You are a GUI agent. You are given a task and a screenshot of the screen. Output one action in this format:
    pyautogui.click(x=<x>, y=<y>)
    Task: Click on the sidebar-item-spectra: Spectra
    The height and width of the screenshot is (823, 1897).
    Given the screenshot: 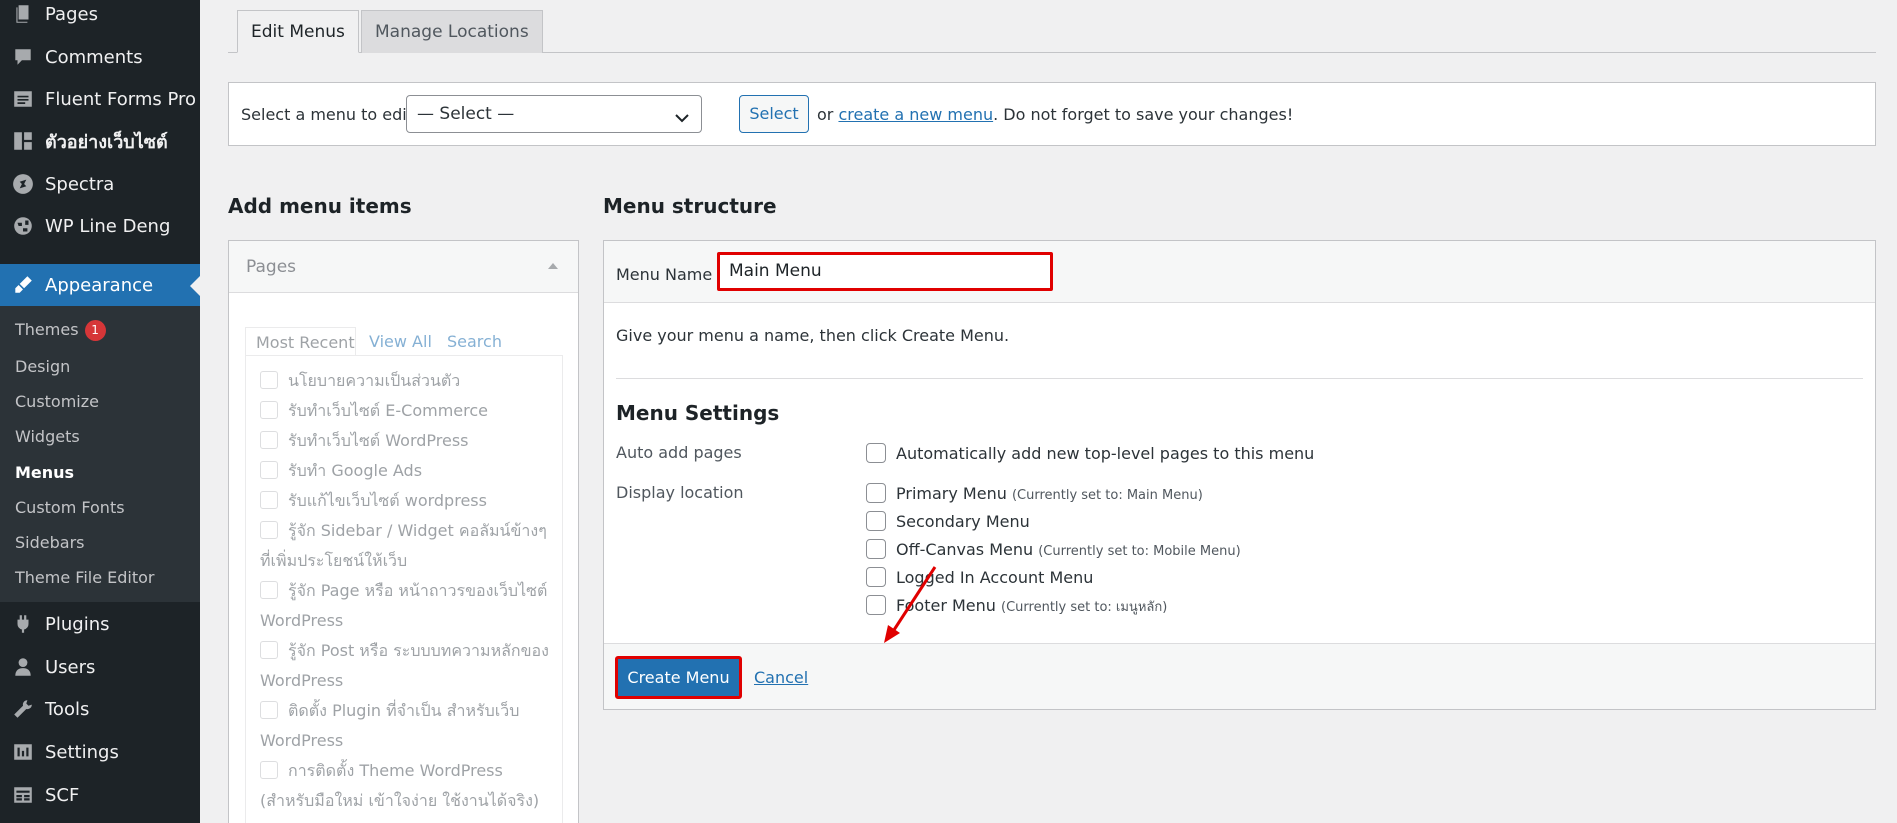 What is the action you would take?
    pyautogui.click(x=100, y=184)
    